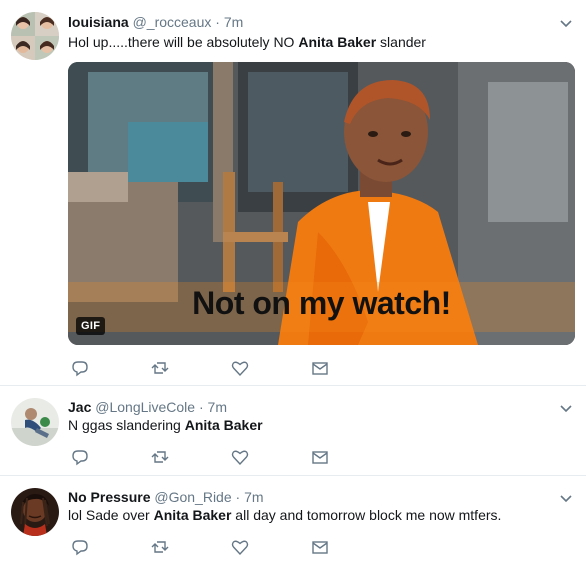 The image size is (586, 569). Describe the element at coordinates (401, 42) in the screenshot. I see `tweet-text-part: slander` at that location.